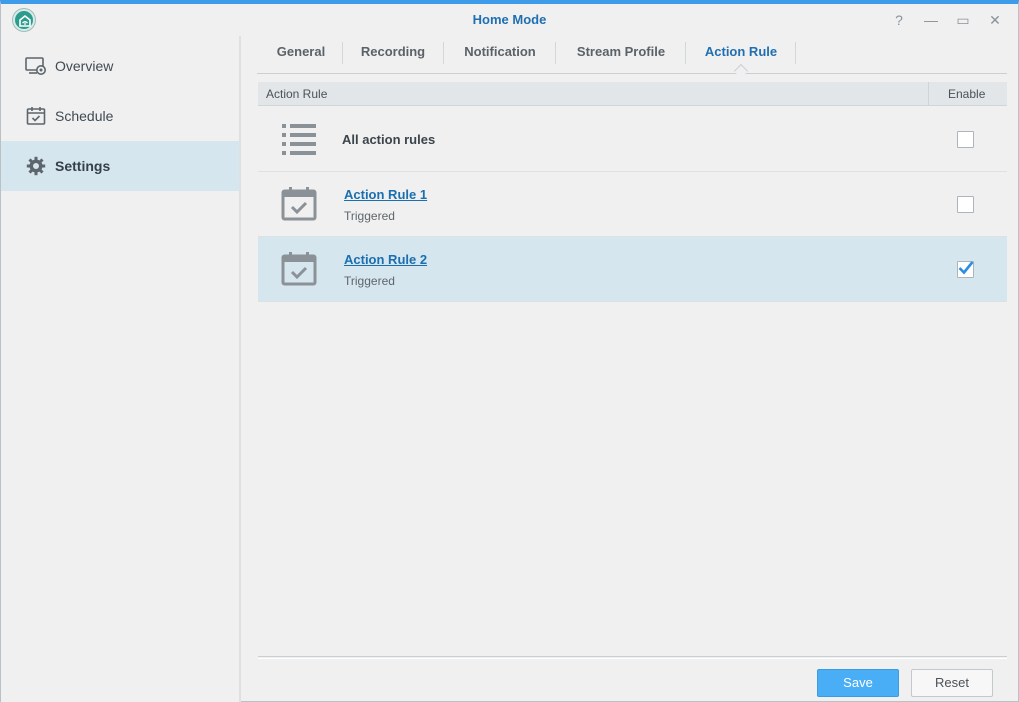  Describe the element at coordinates (621, 52) in the screenshot. I see `tab-stream-profile: Stream Profile` at that location.